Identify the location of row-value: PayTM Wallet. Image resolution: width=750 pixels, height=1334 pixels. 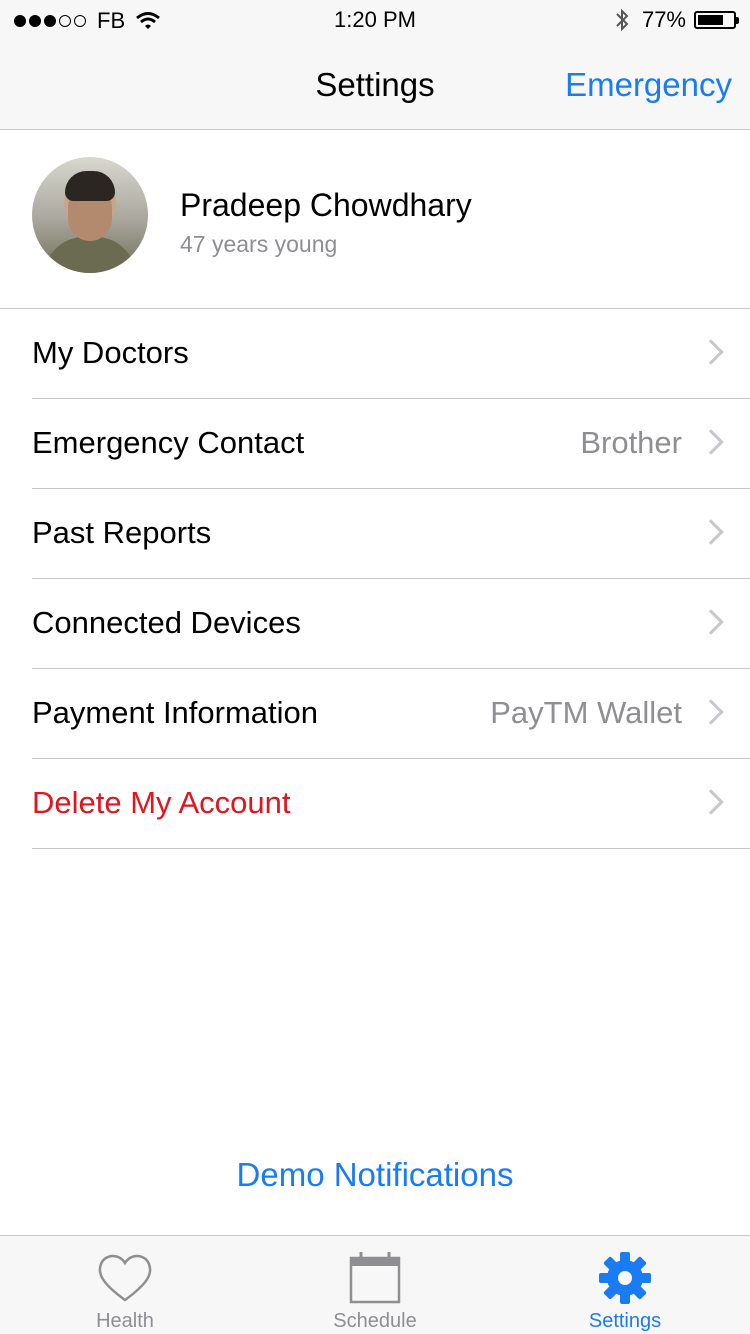
(586, 712).